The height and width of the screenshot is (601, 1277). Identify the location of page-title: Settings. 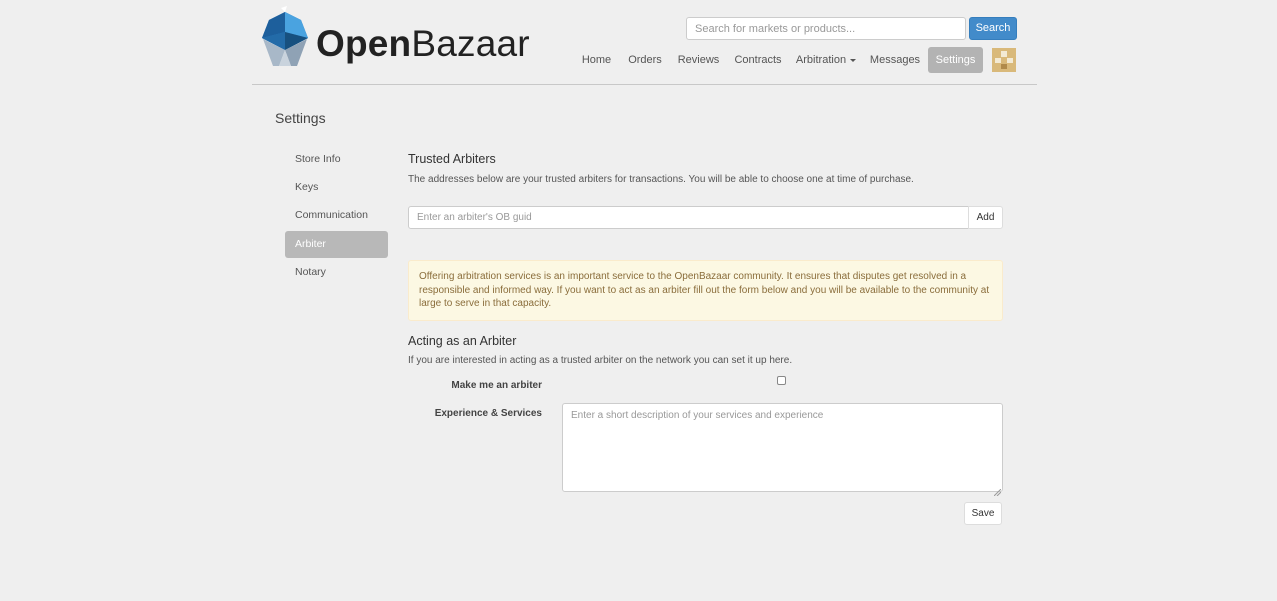
(300, 118).